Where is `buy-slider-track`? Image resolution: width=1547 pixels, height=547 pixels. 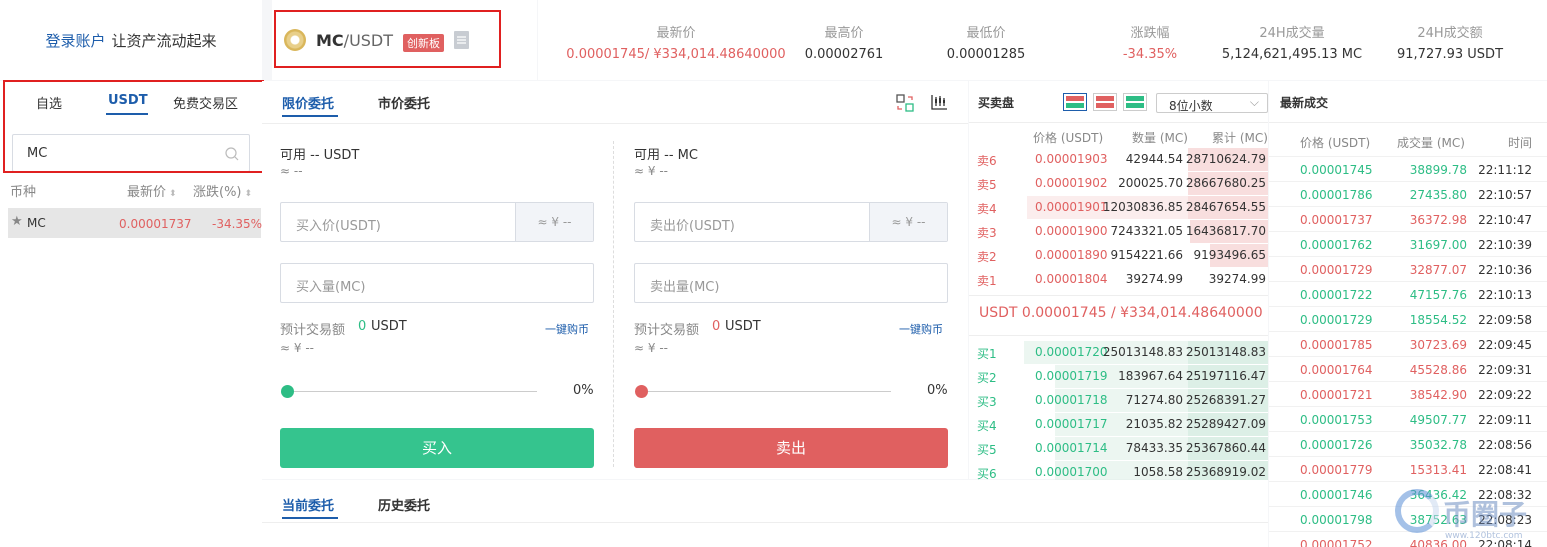
buy-slider-track is located at coordinates (412, 391).